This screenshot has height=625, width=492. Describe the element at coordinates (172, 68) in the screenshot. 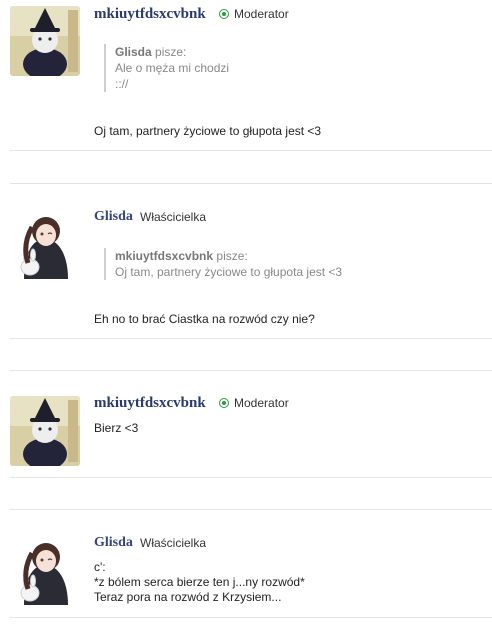

I see `quote-line: Ale o męża mi chodzi` at that location.